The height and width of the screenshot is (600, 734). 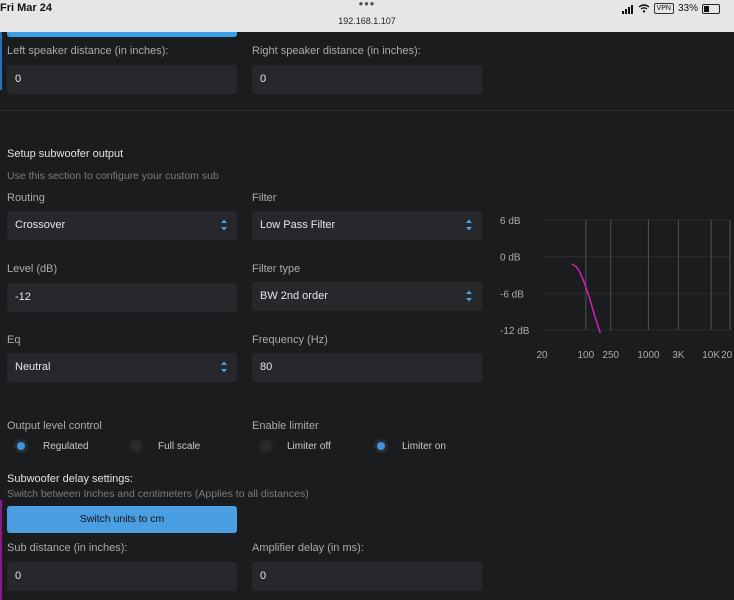 What do you see at coordinates (367, 367) in the screenshot?
I see `frequency-input: 80` at bounding box center [367, 367].